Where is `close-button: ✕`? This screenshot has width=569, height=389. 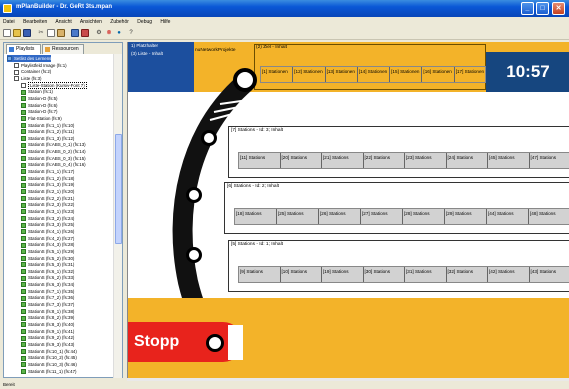
close-button: ✕ is located at coordinates (558, 8).